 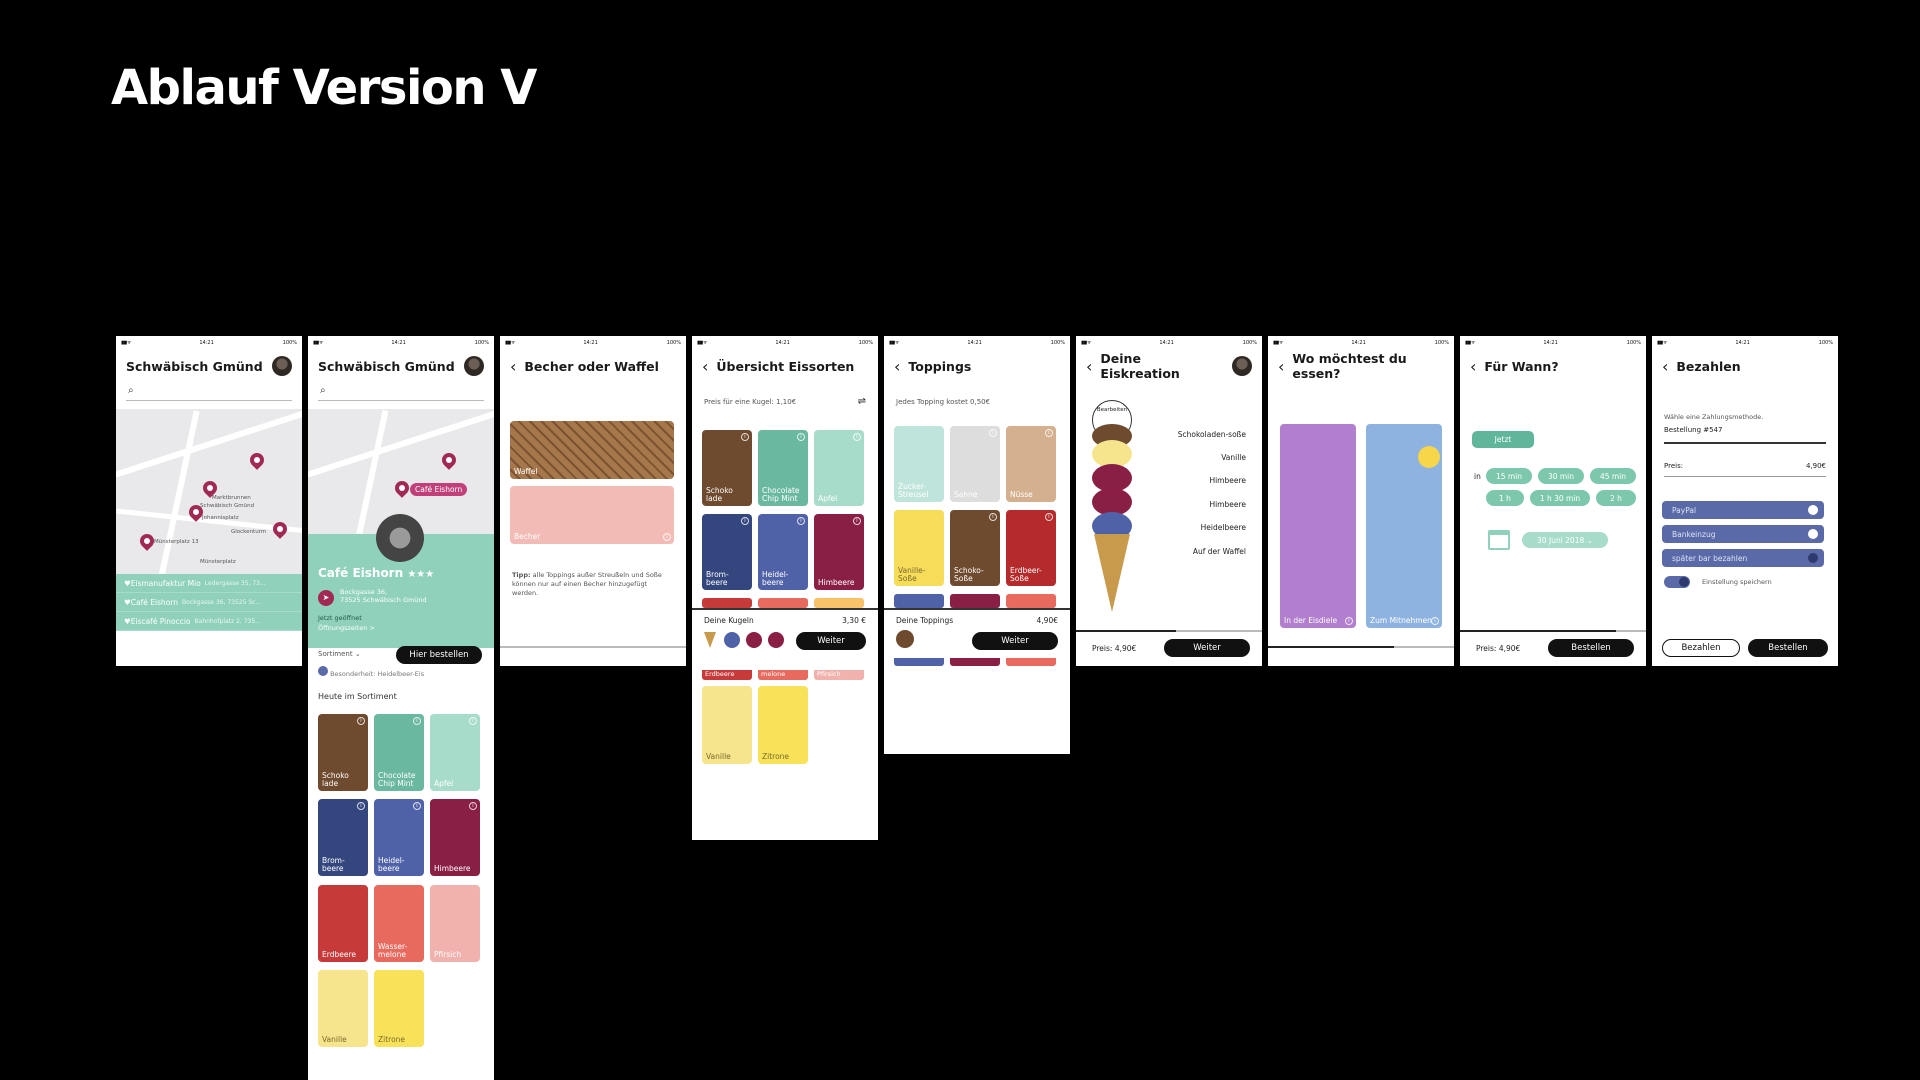 What do you see at coordinates (1565, 540) in the screenshot?
I see `date-select: 30 Juni 2018 ⌄` at bounding box center [1565, 540].